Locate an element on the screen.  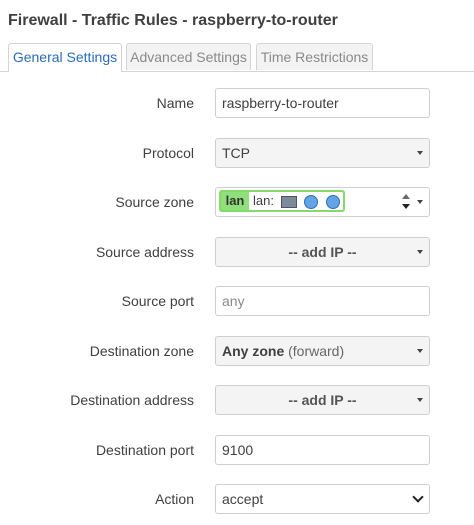
action-select: accept is located at coordinates (322, 499).